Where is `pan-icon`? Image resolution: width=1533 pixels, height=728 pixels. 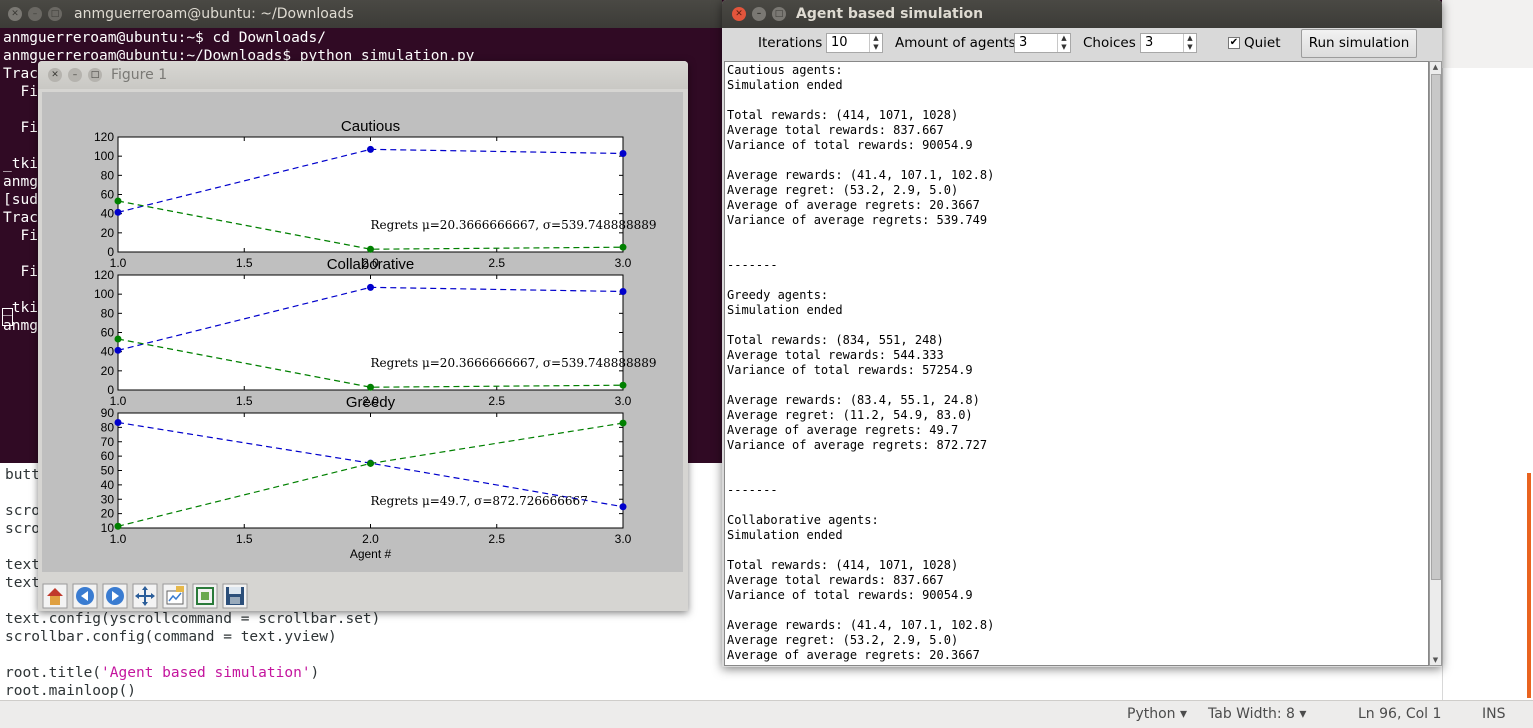 pan-icon is located at coordinates (145, 596).